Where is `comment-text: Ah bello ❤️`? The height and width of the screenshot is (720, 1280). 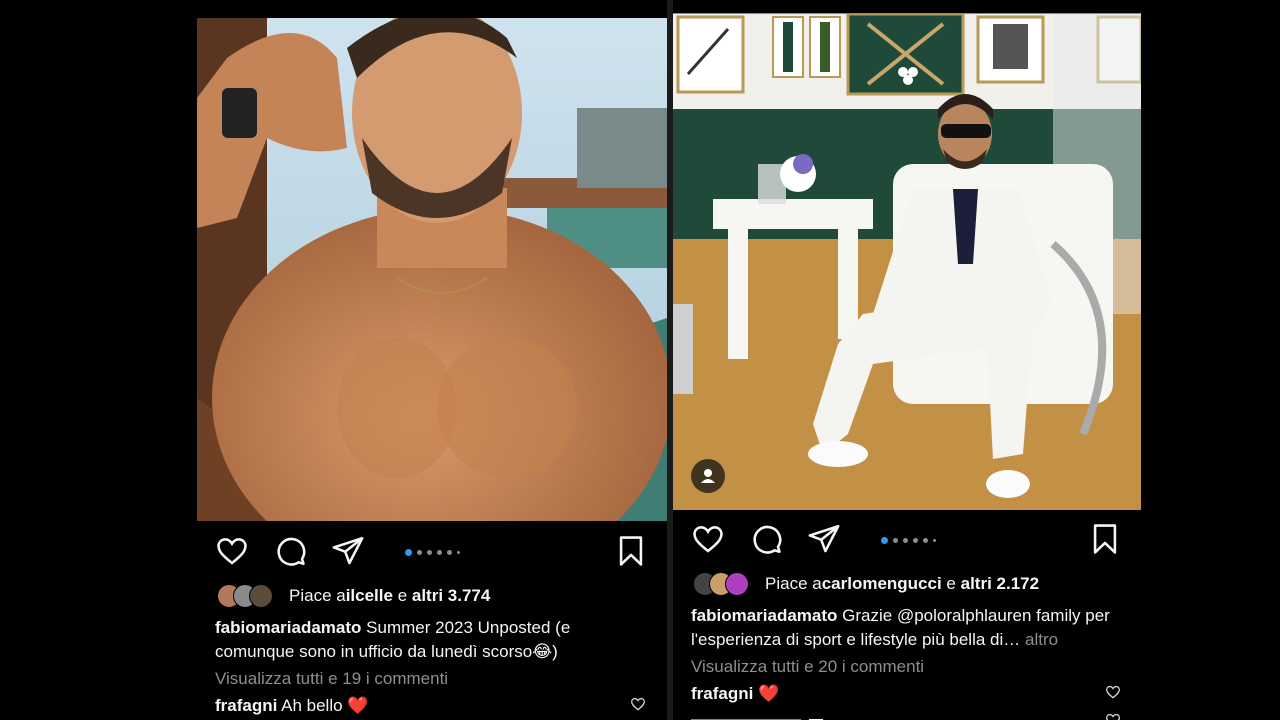 comment-text: Ah bello ❤️ is located at coordinates (323, 705).